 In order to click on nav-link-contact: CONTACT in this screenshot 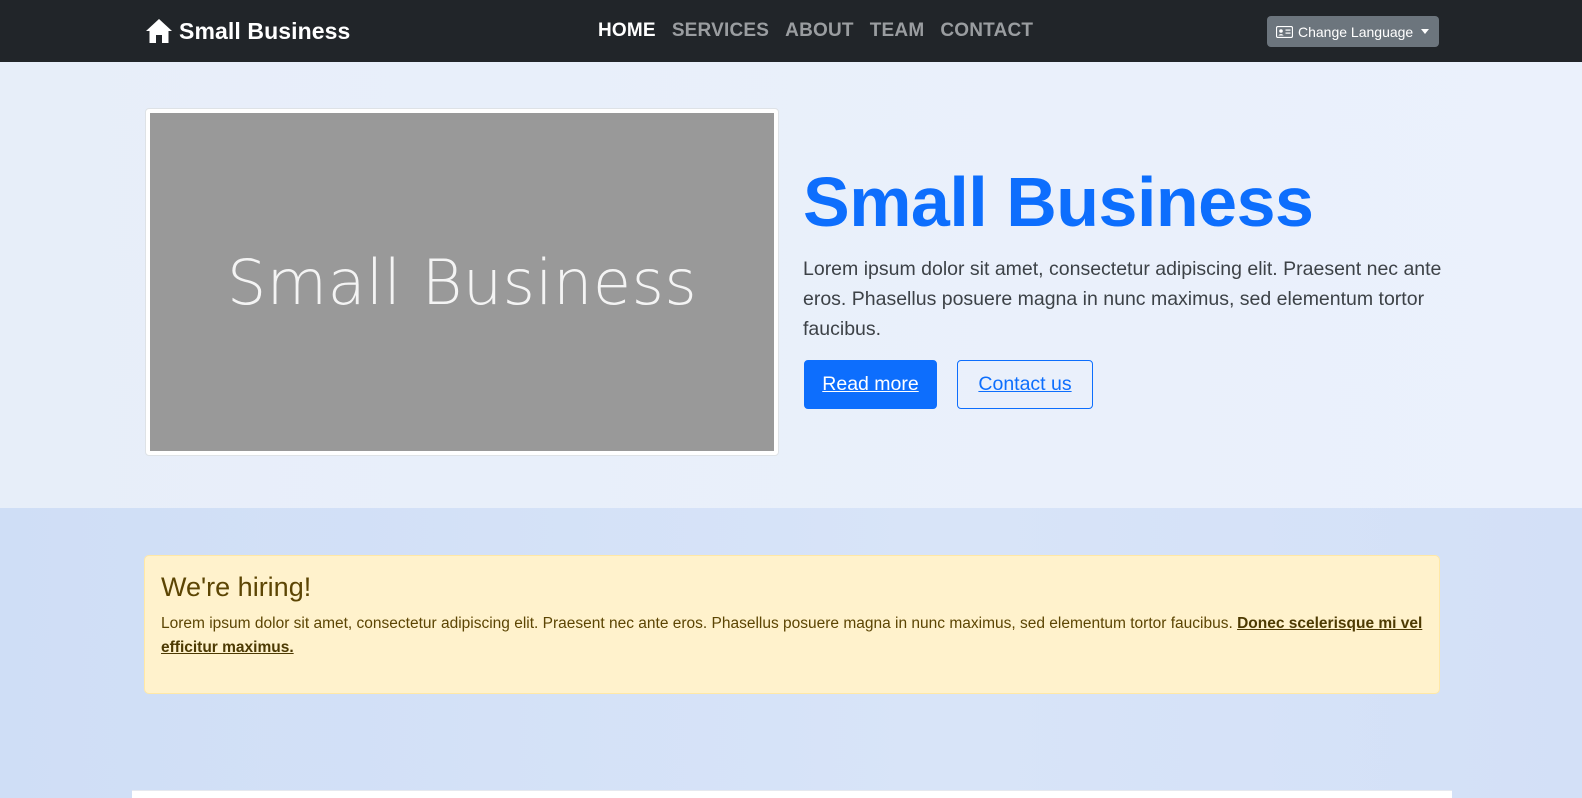, I will do `click(986, 31)`.